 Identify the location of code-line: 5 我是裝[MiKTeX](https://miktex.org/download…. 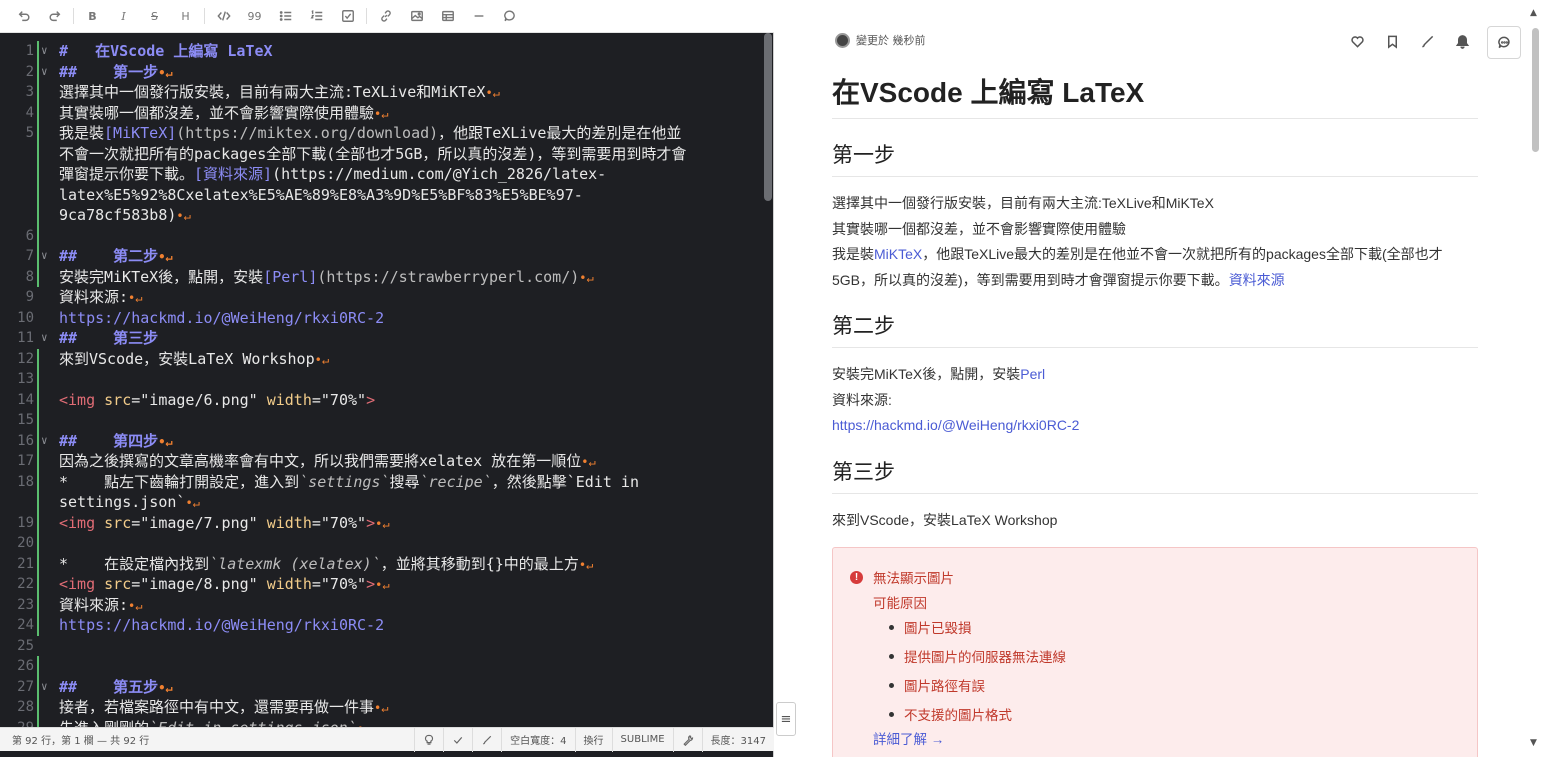
(387, 133).